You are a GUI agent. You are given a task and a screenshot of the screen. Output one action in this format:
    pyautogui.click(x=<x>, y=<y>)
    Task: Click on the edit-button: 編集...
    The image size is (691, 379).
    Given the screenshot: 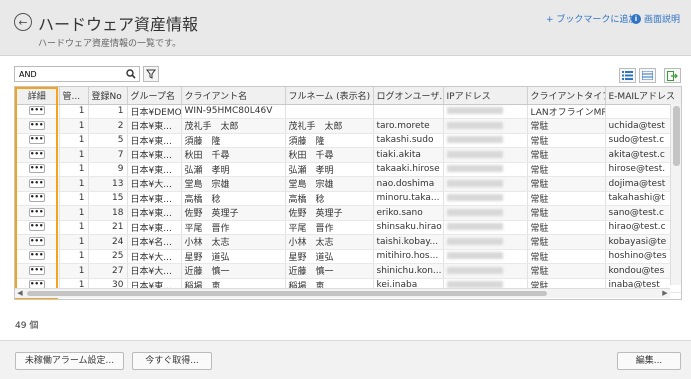 What is the action you would take?
    pyautogui.click(x=649, y=361)
    